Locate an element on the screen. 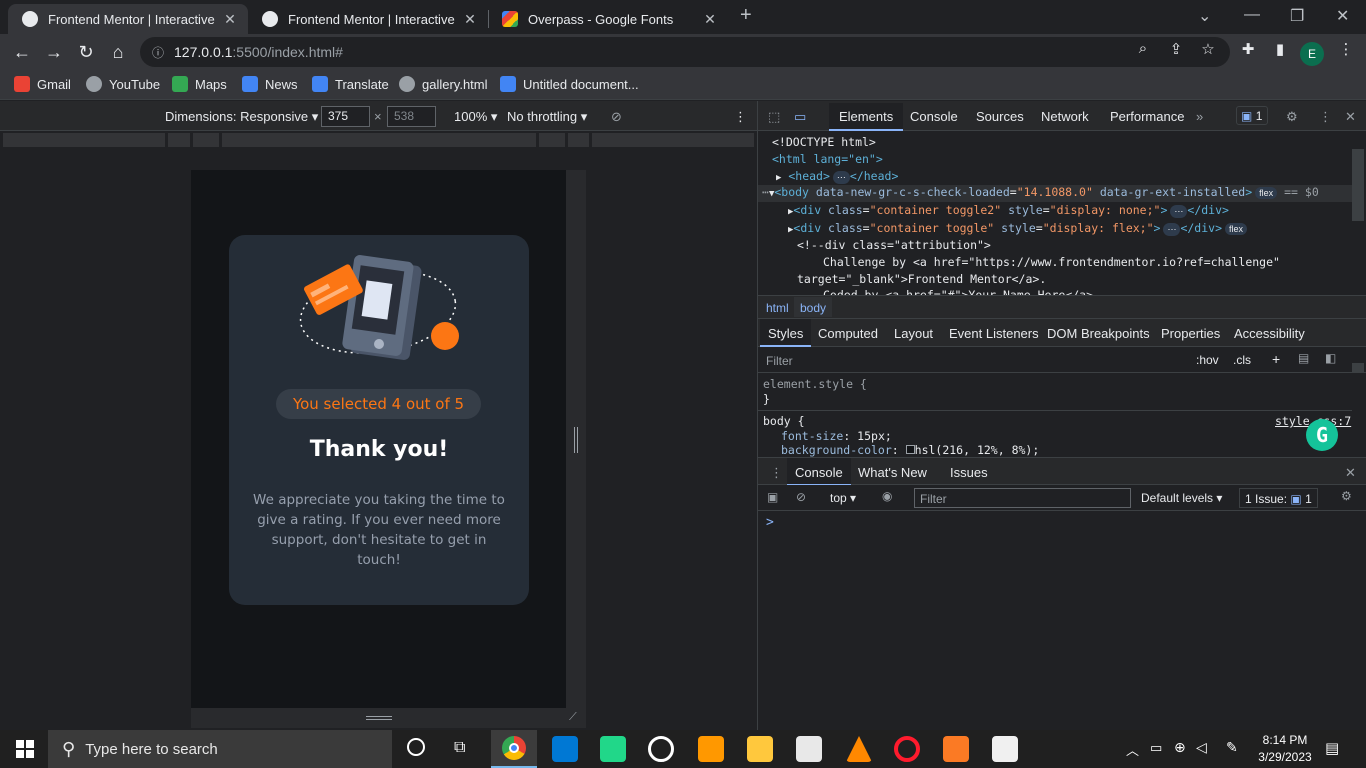  width-input: 375 is located at coordinates (345, 116).